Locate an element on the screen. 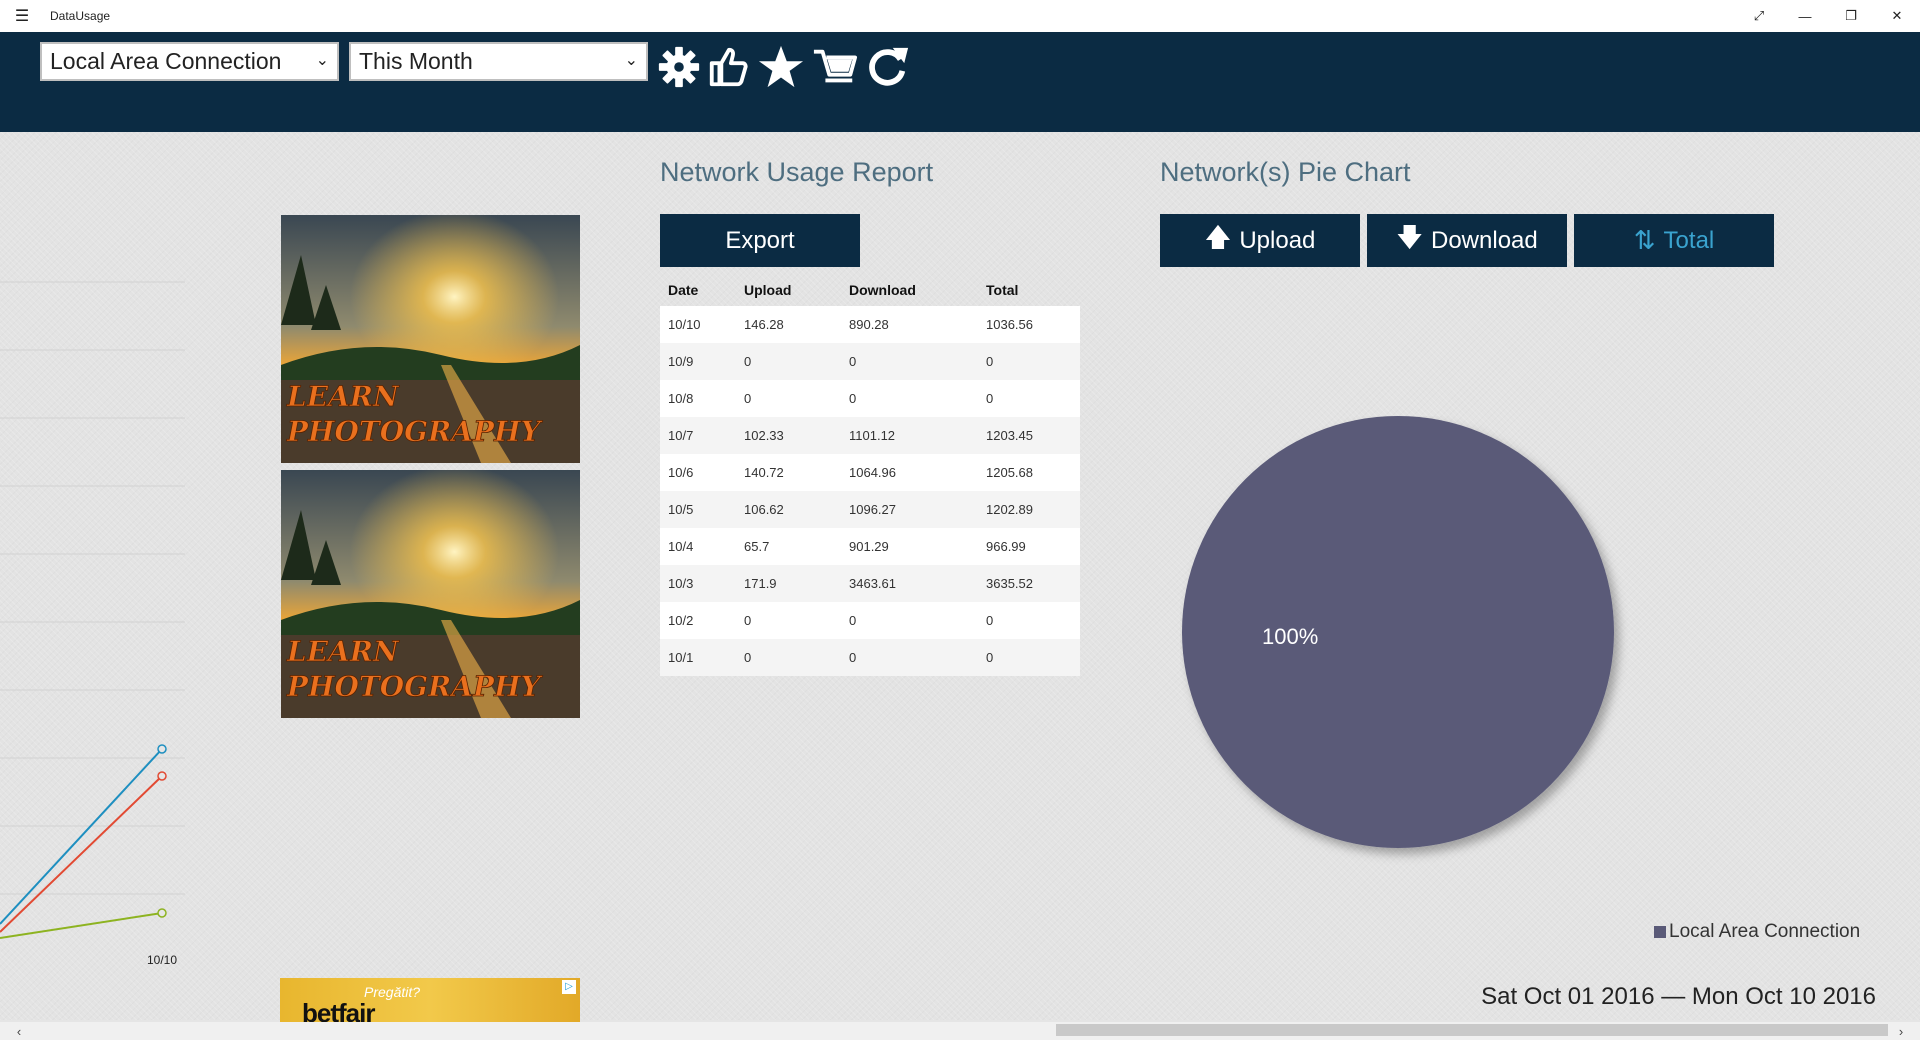  legend-label: Local Area Connection is located at coordinates (1765, 931).